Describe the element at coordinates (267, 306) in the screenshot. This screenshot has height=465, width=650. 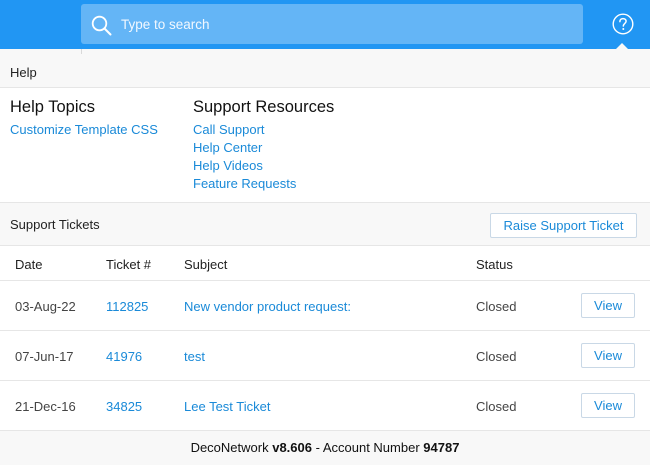
I see `ticket-subject-link: New vendor product request:` at that location.